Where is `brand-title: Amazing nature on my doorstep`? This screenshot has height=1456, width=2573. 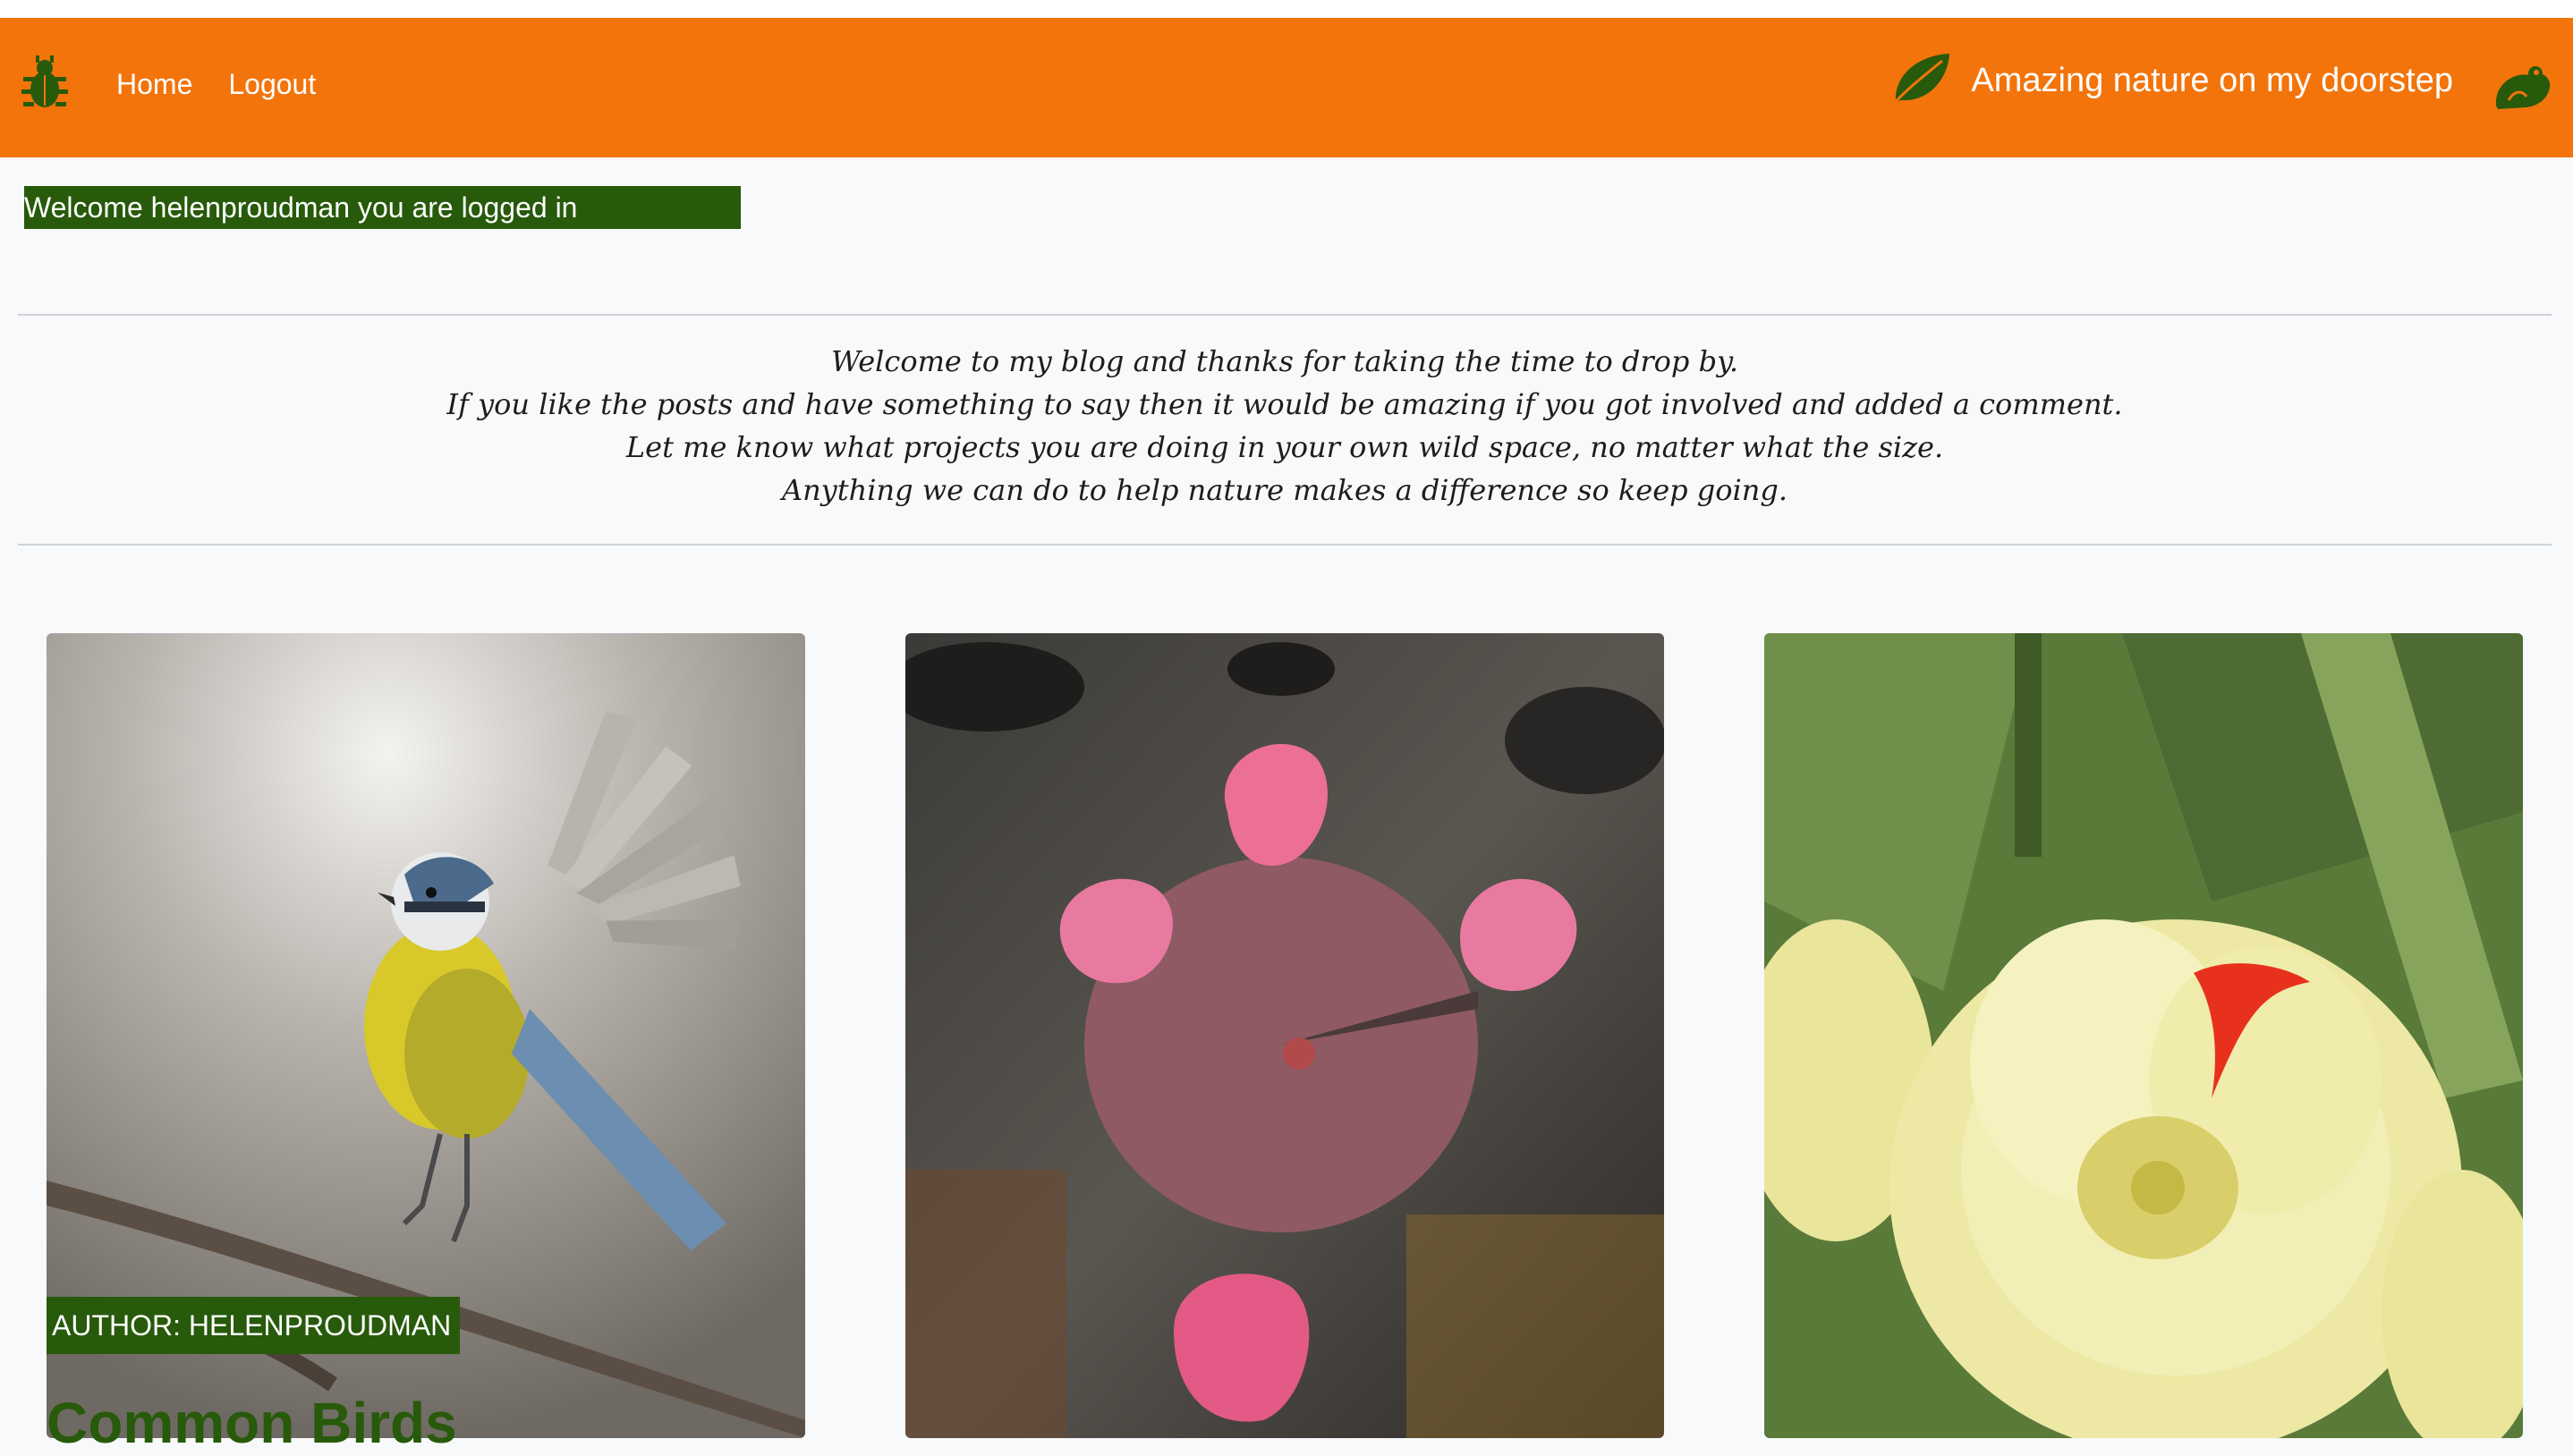 brand-title: Amazing nature on my doorstep is located at coordinates (2212, 80).